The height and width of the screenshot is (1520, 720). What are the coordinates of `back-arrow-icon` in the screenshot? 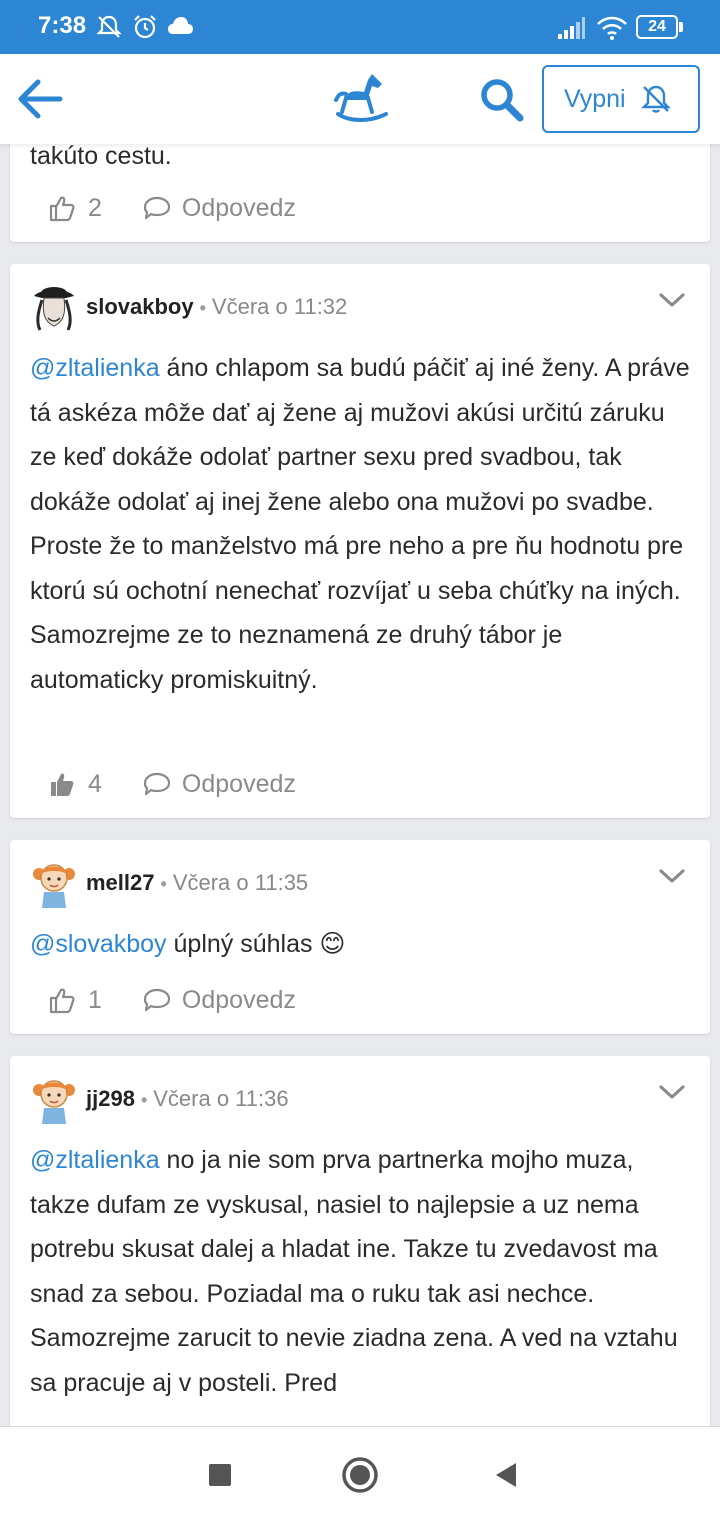 It's located at (41, 99).